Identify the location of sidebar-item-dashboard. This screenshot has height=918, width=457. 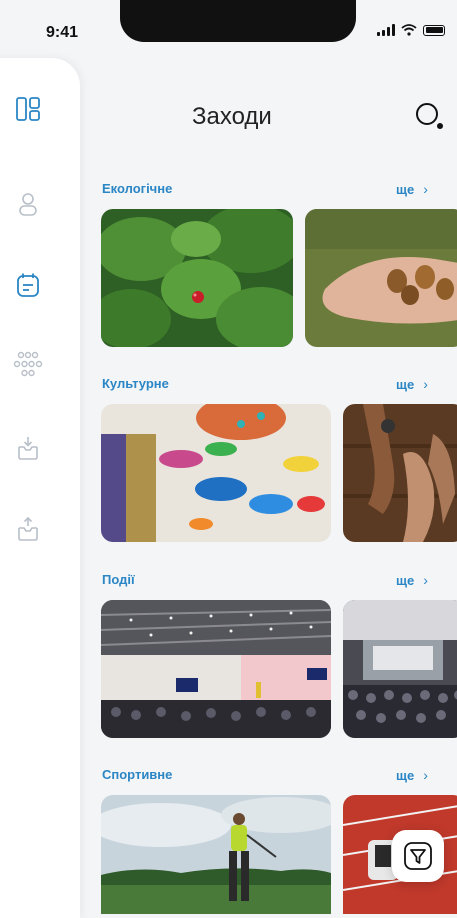
(28, 109).